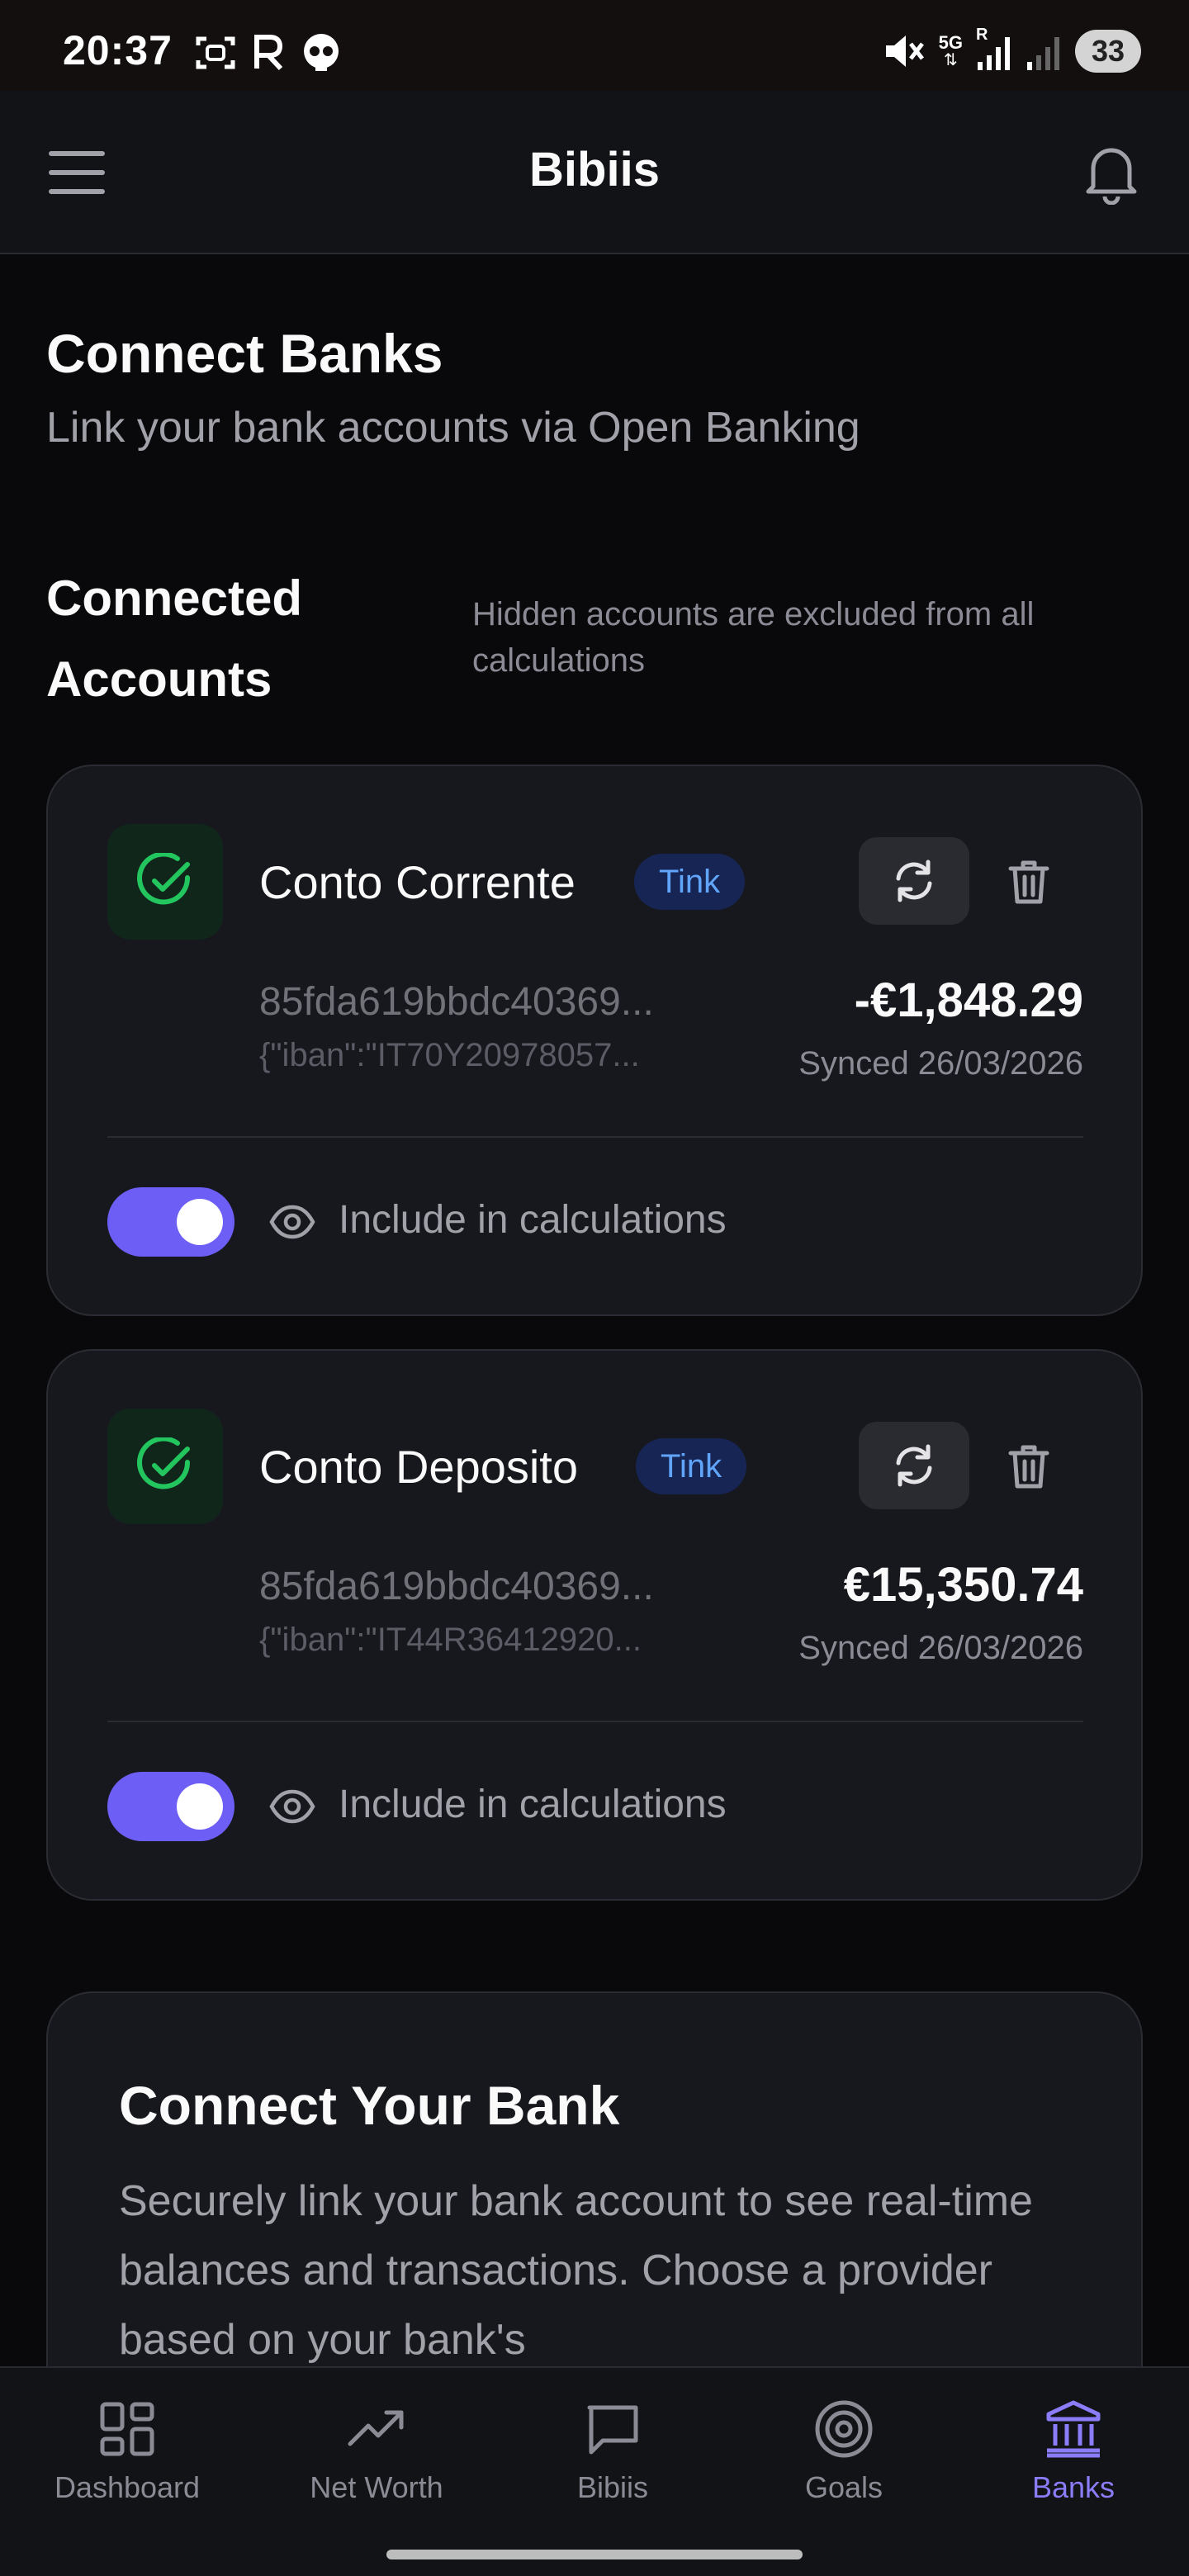 This screenshot has height=2576, width=1189. I want to click on signal-icon: R, so click(994, 49).